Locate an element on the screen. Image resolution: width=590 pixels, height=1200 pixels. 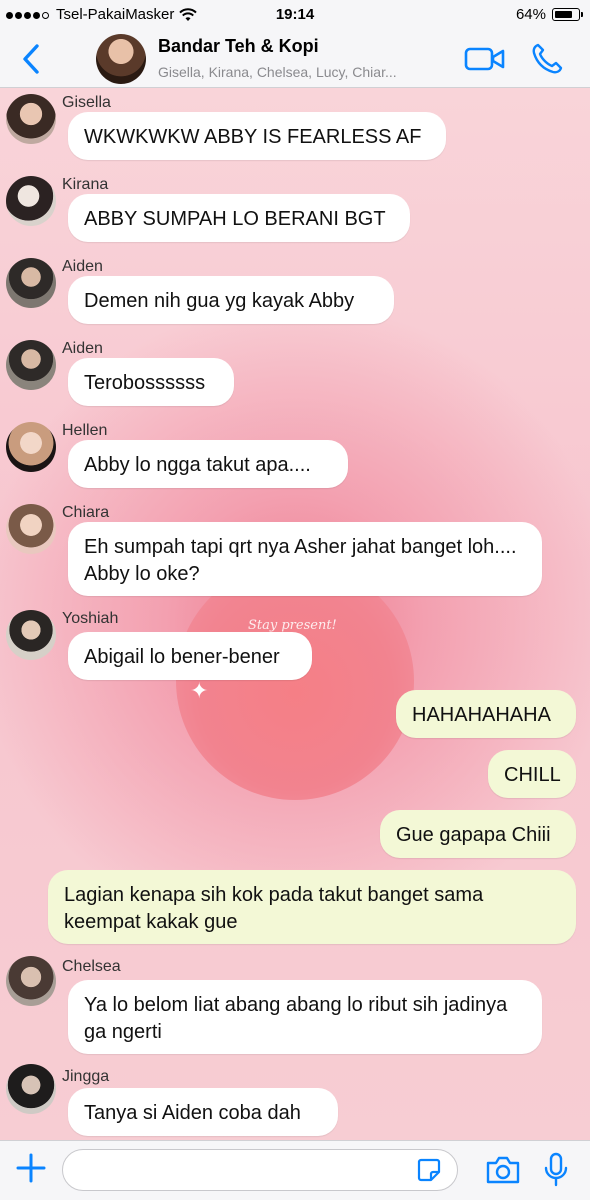
microphone-icon is located at coordinates (556, 1170).